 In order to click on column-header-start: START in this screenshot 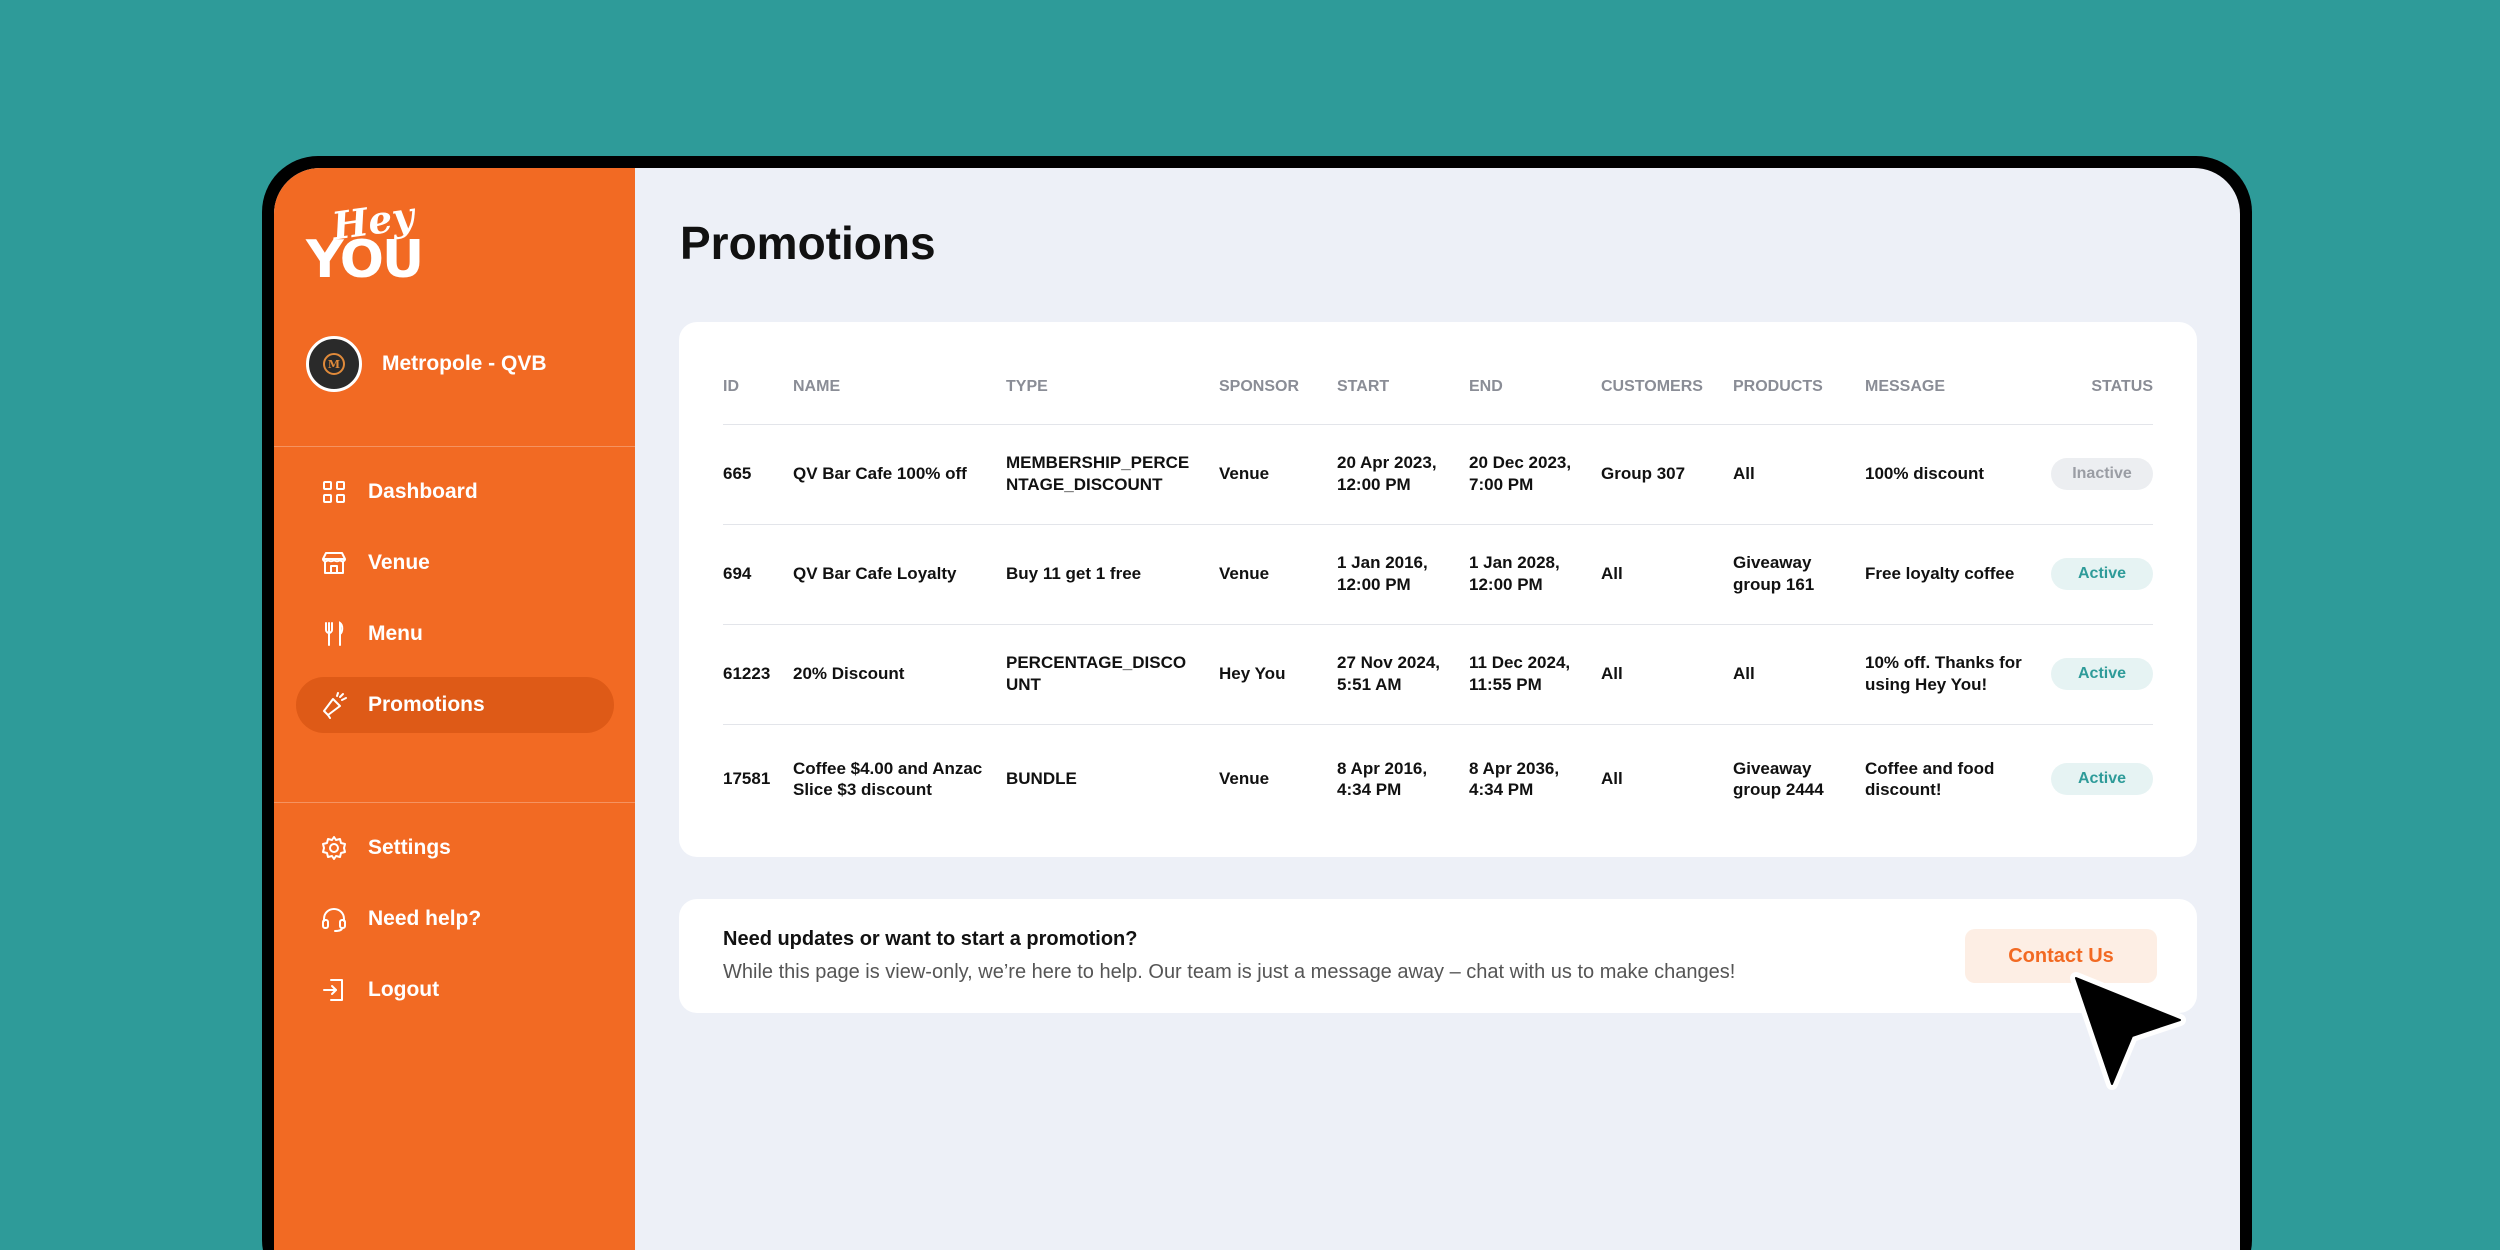, I will do `click(1403, 387)`.